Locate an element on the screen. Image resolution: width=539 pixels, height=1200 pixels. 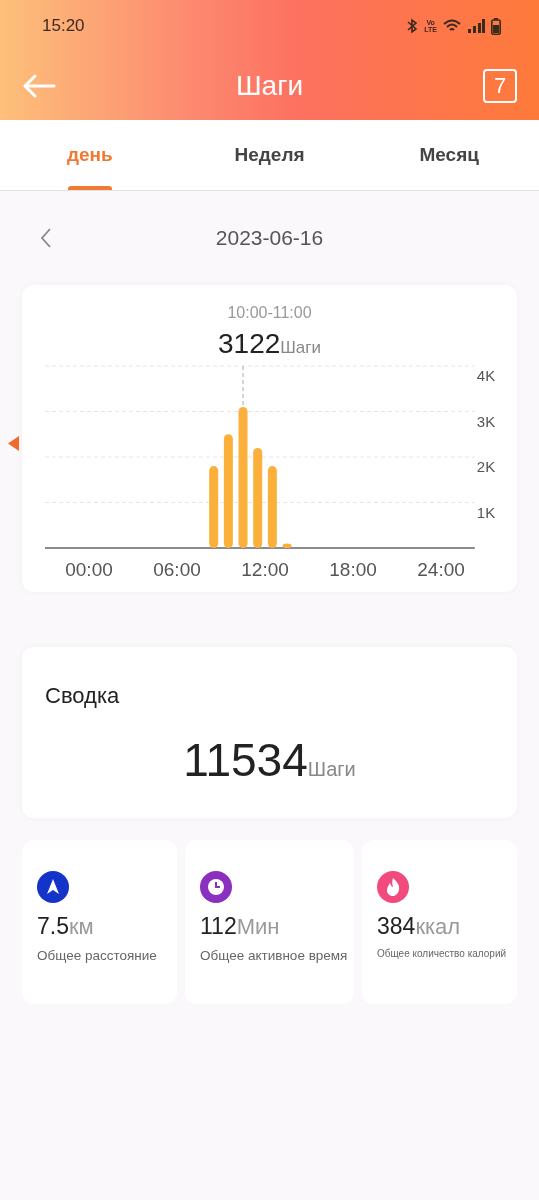
bluetooth-icon is located at coordinates (412, 26).